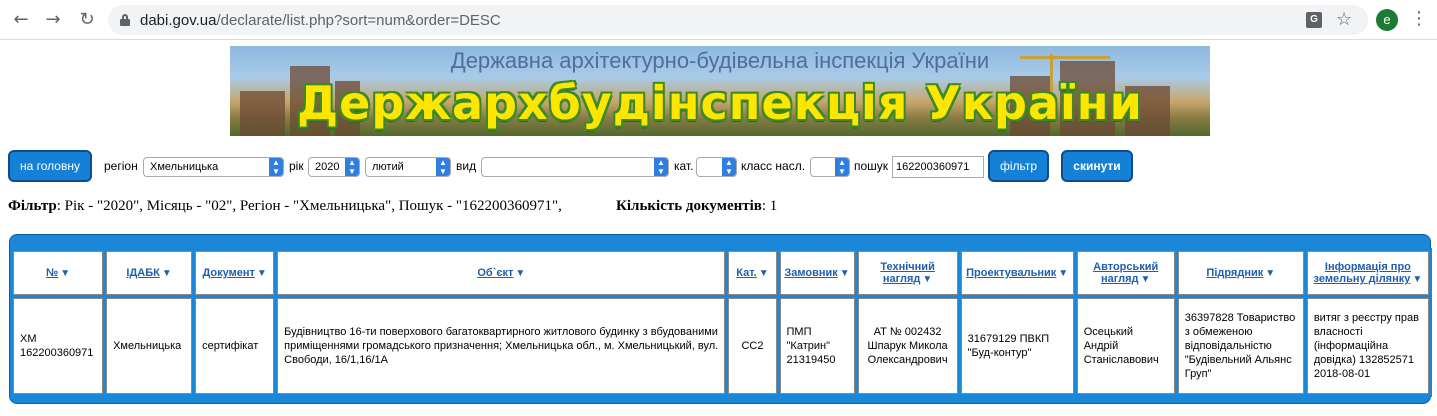  What do you see at coordinates (21, 20) in the screenshot?
I see `back-arrow-icon: ←` at bounding box center [21, 20].